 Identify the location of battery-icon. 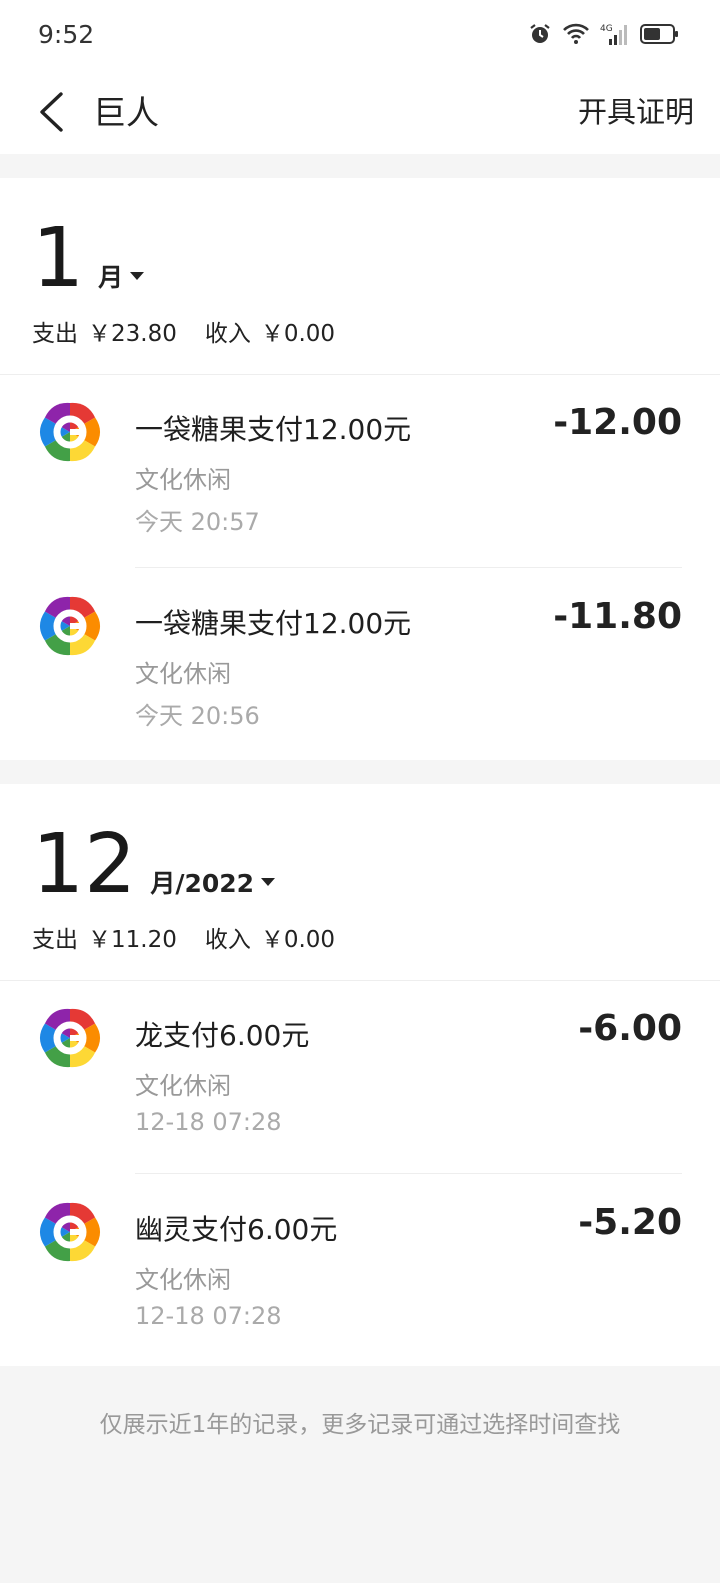
(659, 34).